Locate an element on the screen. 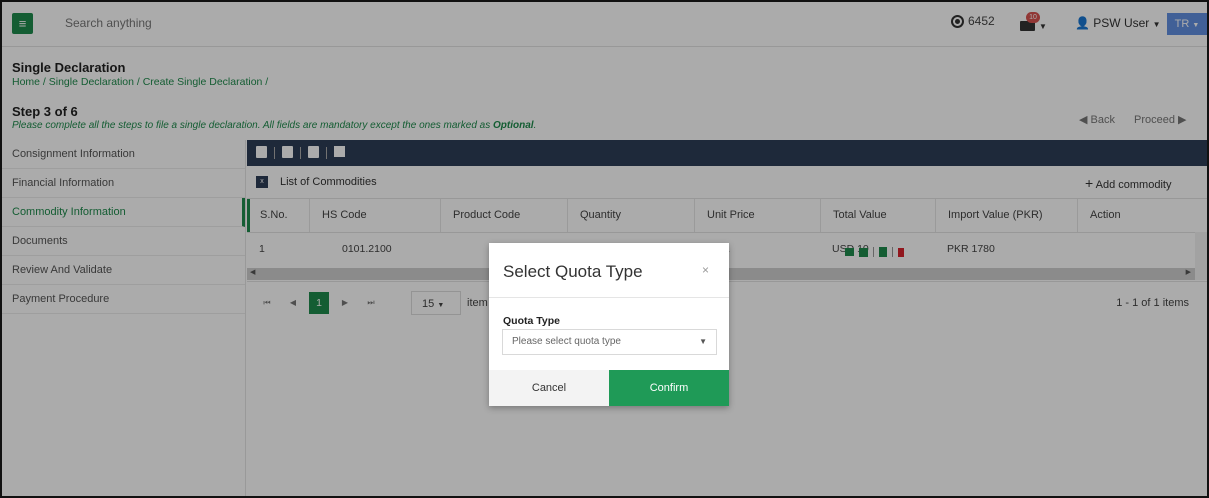  quota-type-select: Please select quota type ▼ is located at coordinates (609, 342).